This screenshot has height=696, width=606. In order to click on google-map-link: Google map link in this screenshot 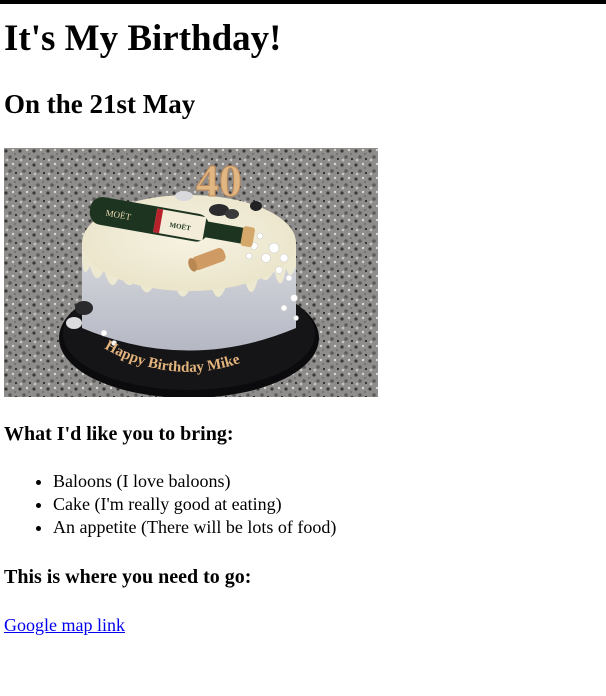, I will do `click(64, 625)`.